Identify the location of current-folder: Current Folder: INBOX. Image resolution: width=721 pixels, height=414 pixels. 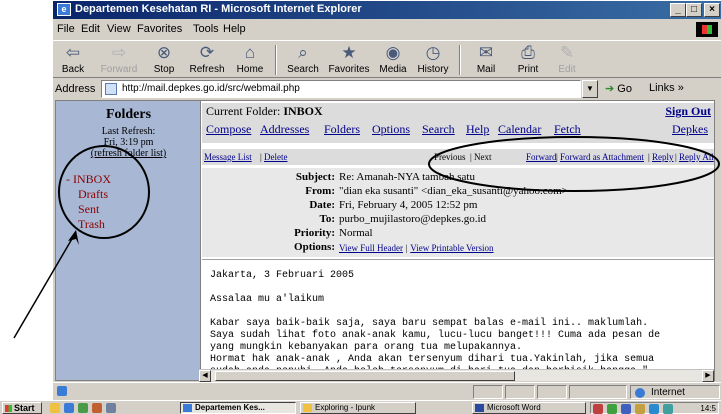
(264, 111).